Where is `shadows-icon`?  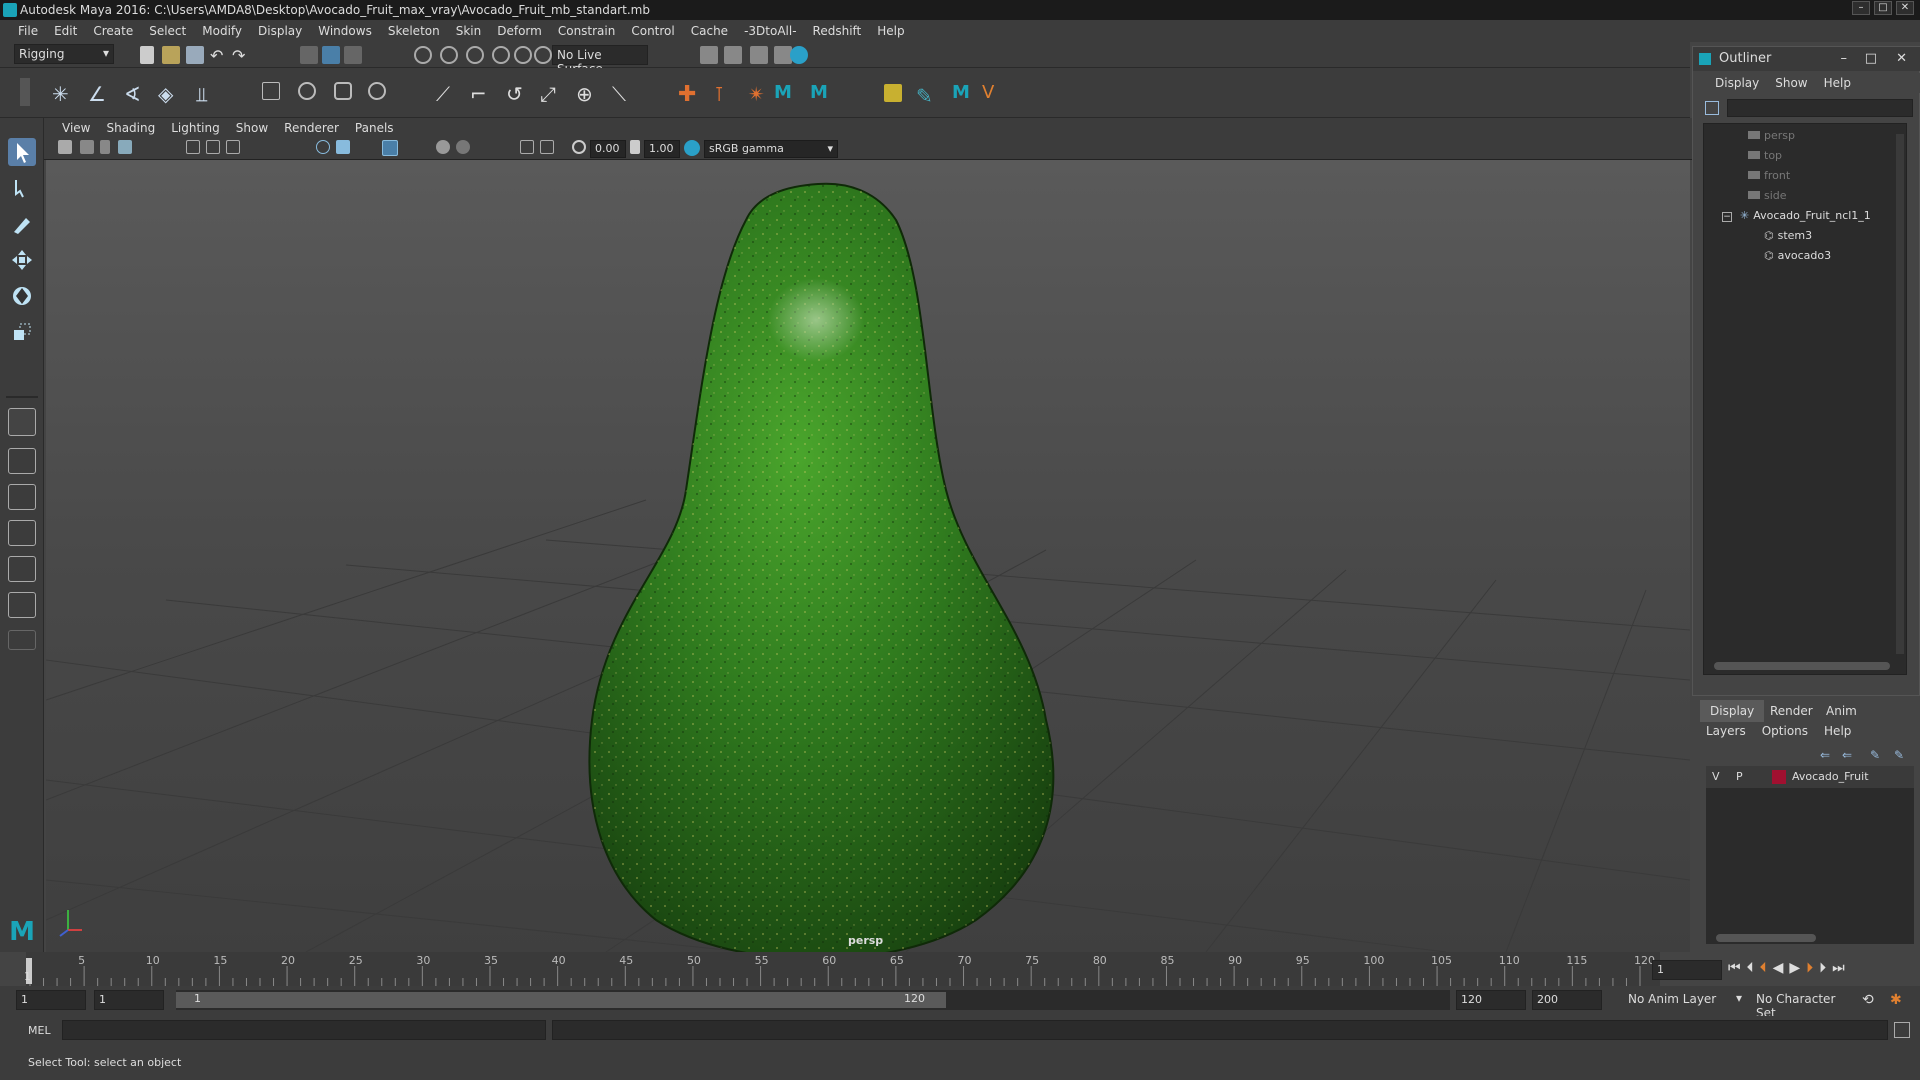
shadows-icon is located at coordinates (463, 147).